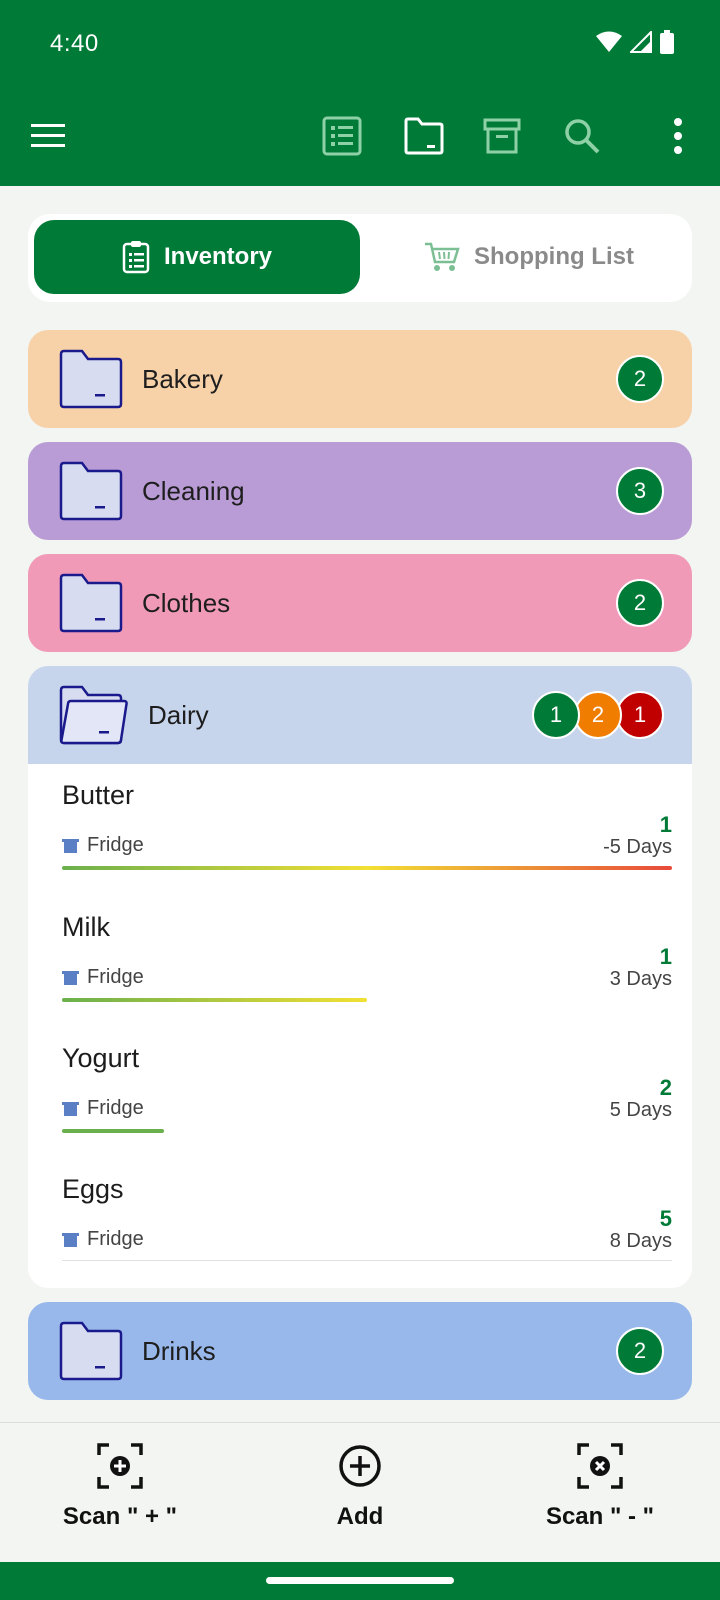 This screenshot has height=1600, width=720. What do you see at coordinates (74, 43) in the screenshot?
I see `status-time: 4:40` at bounding box center [74, 43].